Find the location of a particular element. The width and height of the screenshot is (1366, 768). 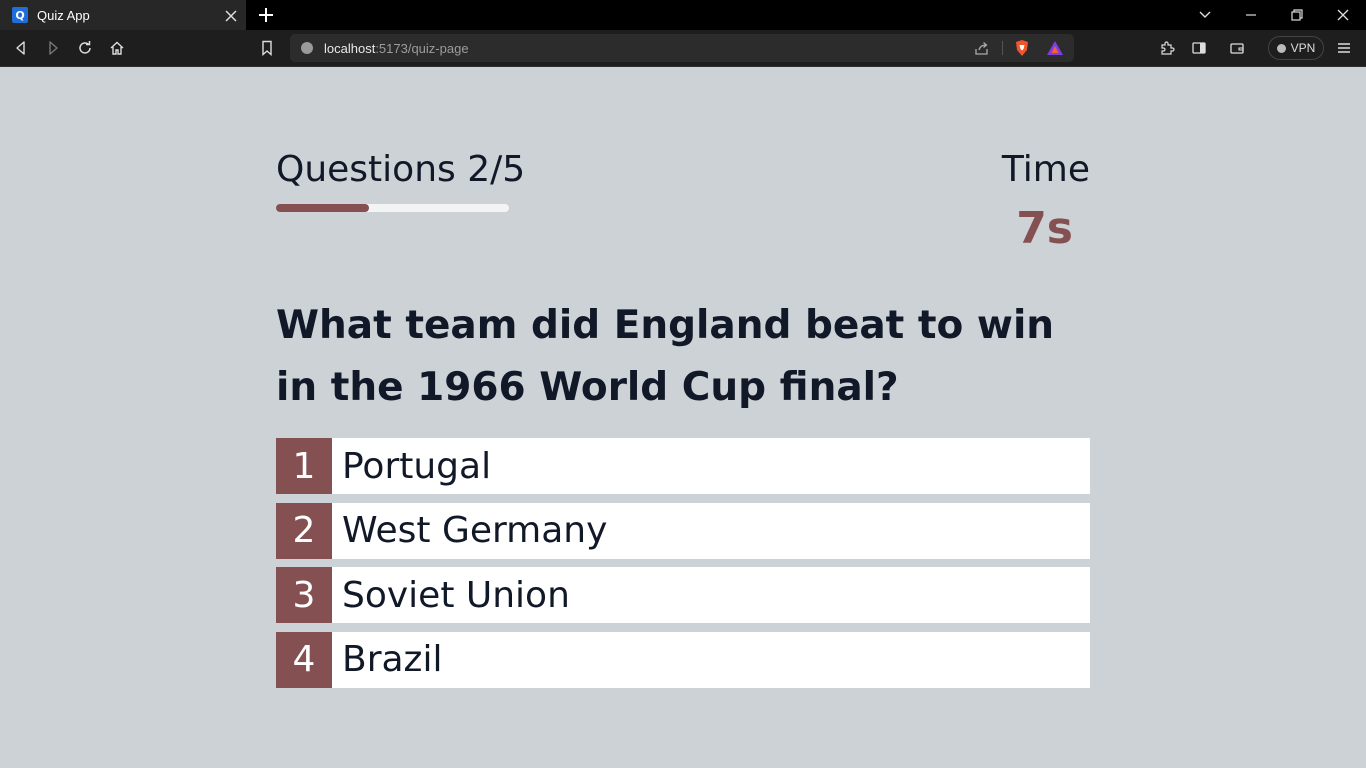

vpn-label: VPN is located at coordinates (1303, 48).